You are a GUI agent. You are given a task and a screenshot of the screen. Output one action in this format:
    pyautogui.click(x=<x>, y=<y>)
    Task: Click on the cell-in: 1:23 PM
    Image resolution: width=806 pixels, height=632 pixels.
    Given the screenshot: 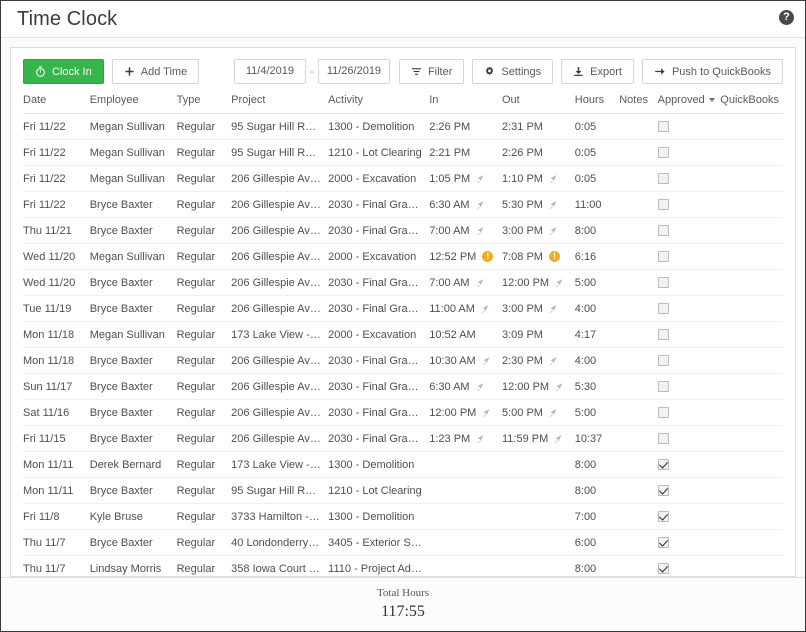 What is the action you would take?
    pyautogui.click(x=465, y=438)
    